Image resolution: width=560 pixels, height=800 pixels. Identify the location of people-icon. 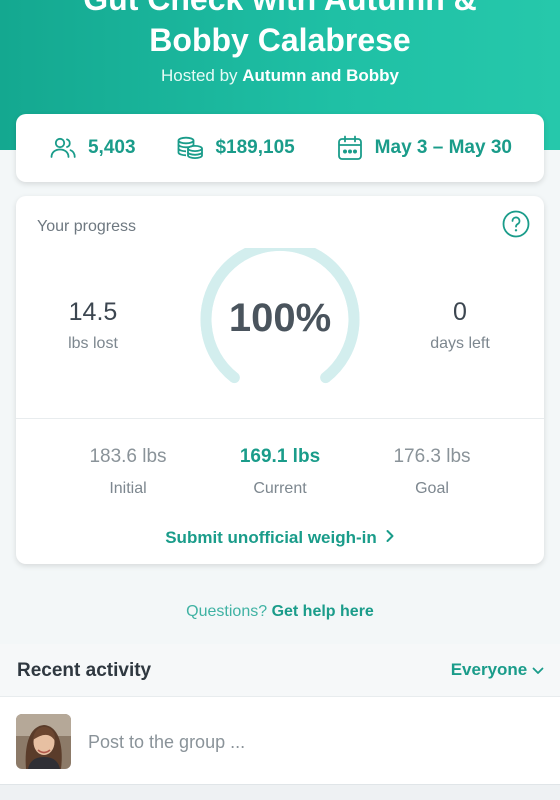
(63, 148).